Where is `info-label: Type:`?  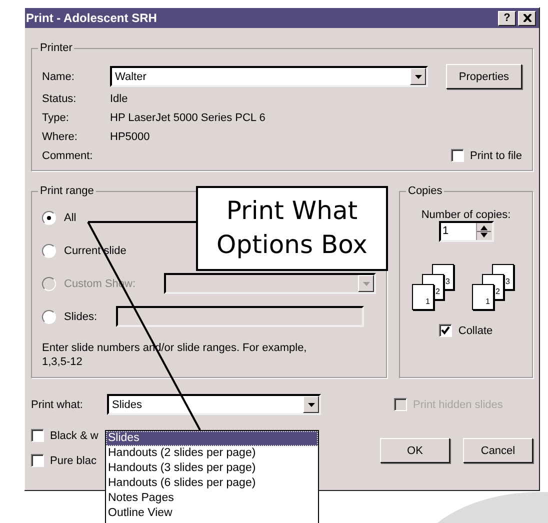
info-label: Type: is located at coordinates (56, 118).